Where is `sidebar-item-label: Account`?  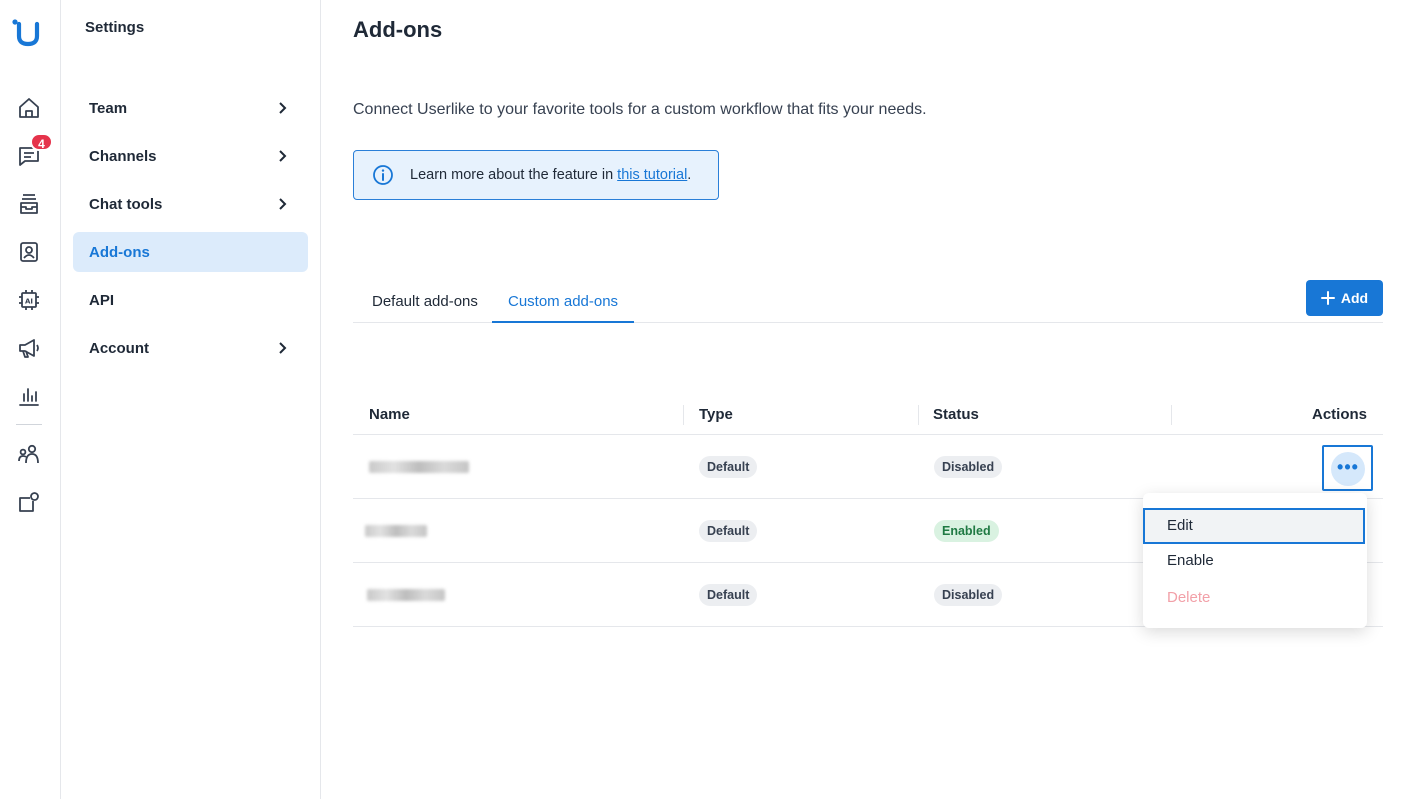
sidebar-item-label: Account is located at coordinates (119, 348).